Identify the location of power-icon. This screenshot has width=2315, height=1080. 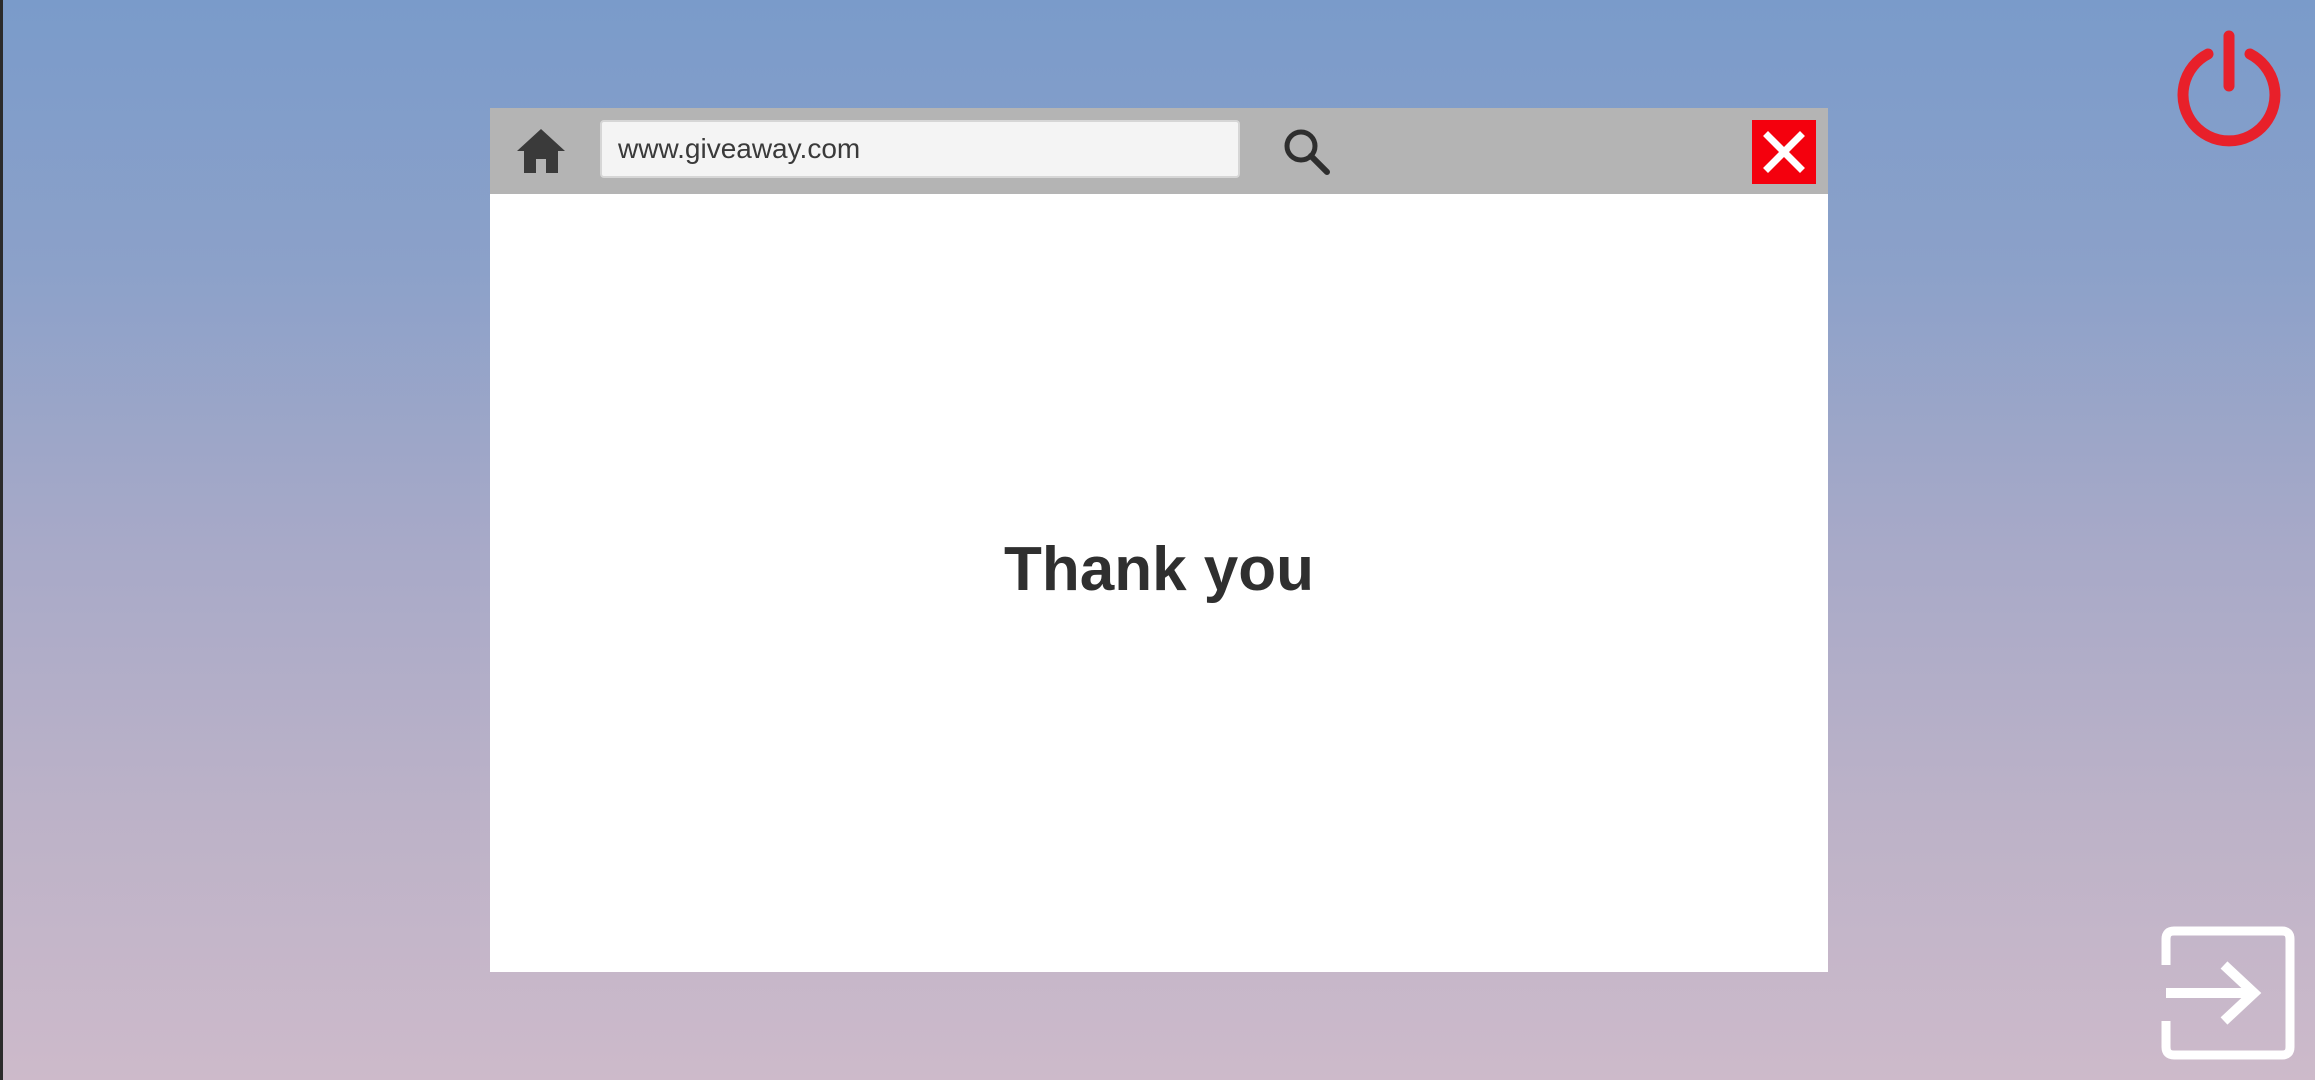
(2229, 88).